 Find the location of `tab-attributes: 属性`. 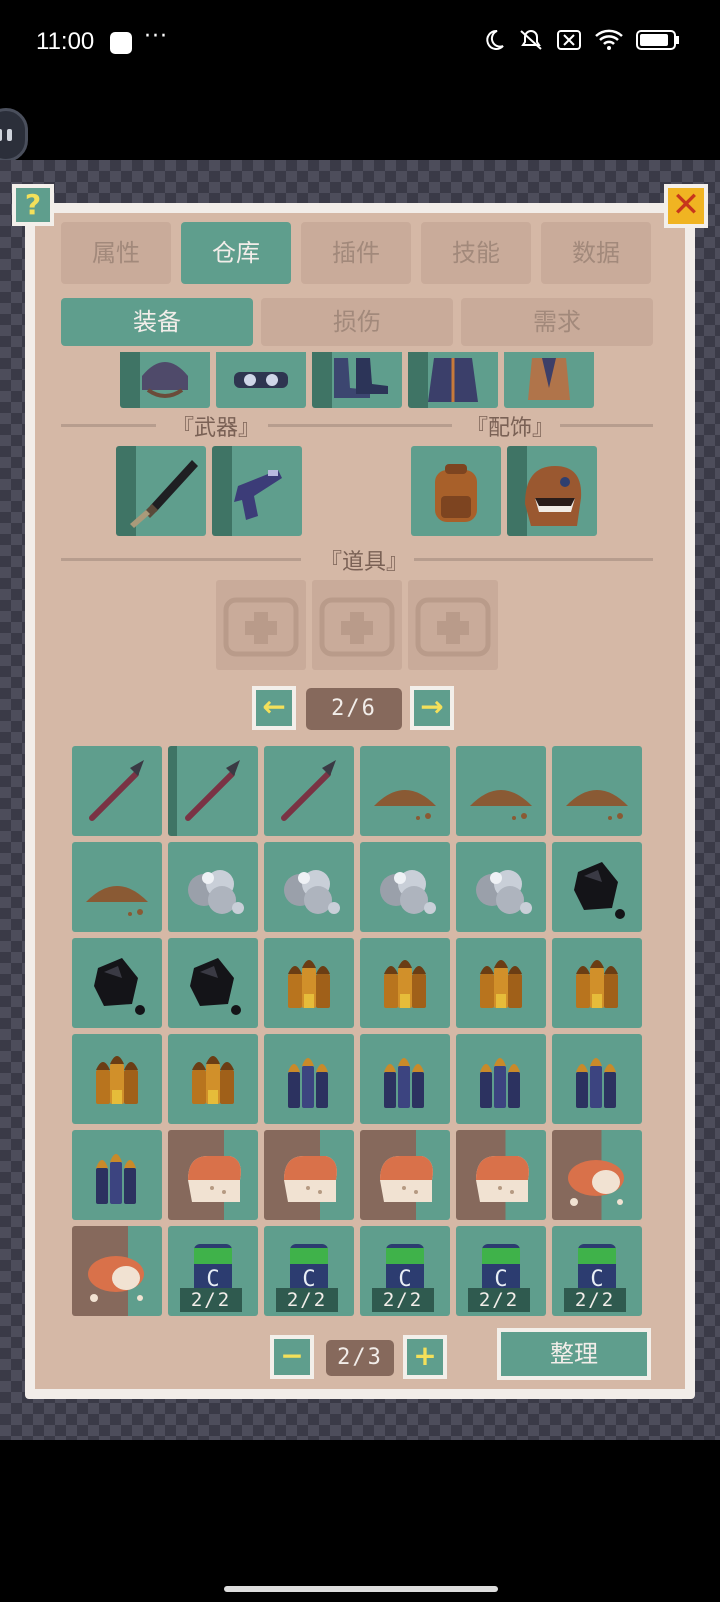

tab-attributes: 属性 is located at coordinates (116, 253).